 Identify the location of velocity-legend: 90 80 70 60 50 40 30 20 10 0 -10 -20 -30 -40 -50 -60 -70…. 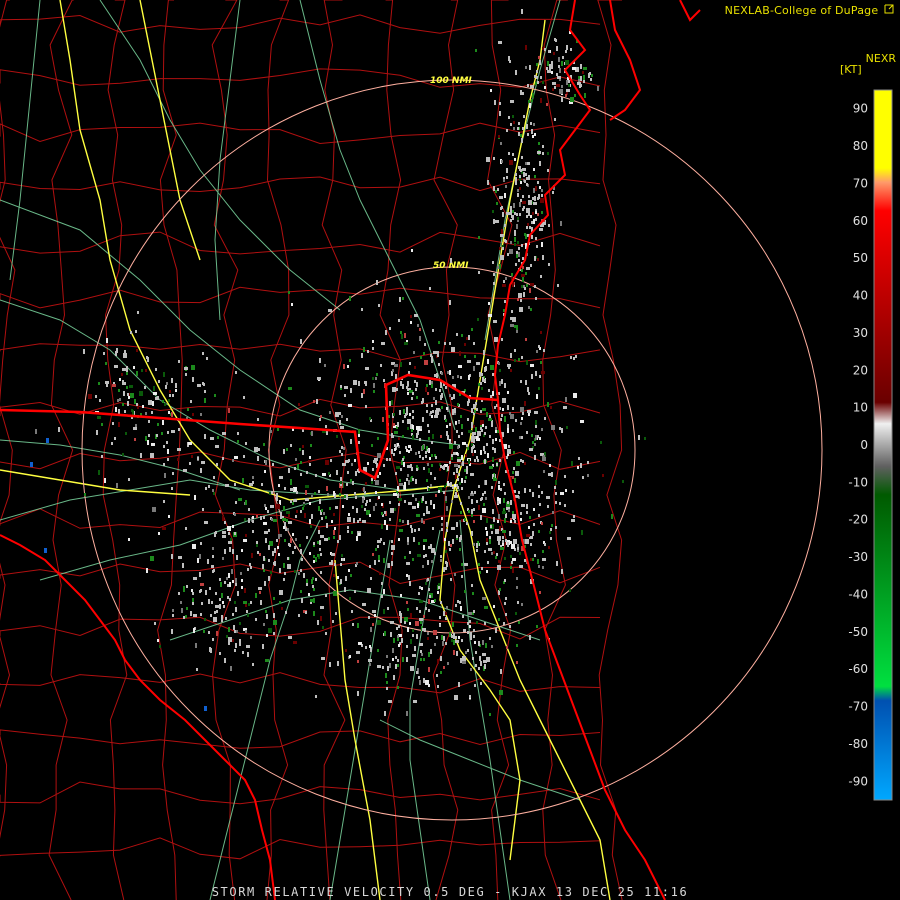
(870, 445).